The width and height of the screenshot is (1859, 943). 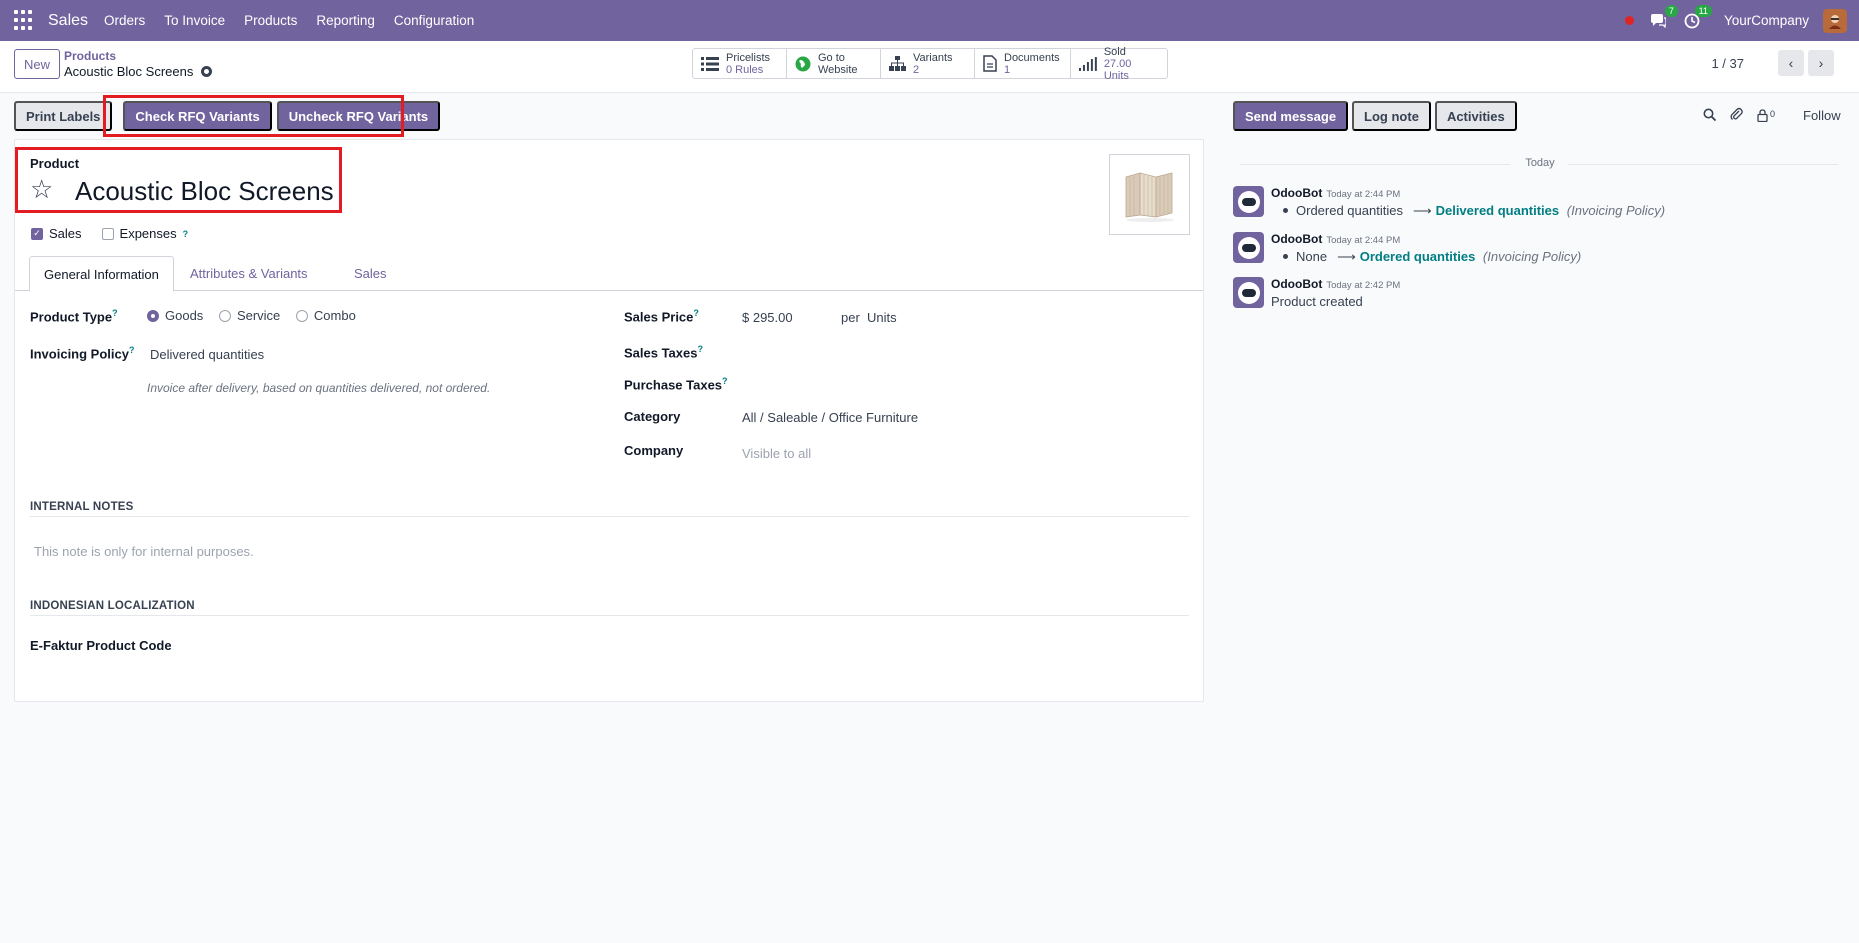 What do you see at coordinates (1766, 20) in the screenshot?
I see `company-switcher: YourCompany` at bounding box center [1766, 20].